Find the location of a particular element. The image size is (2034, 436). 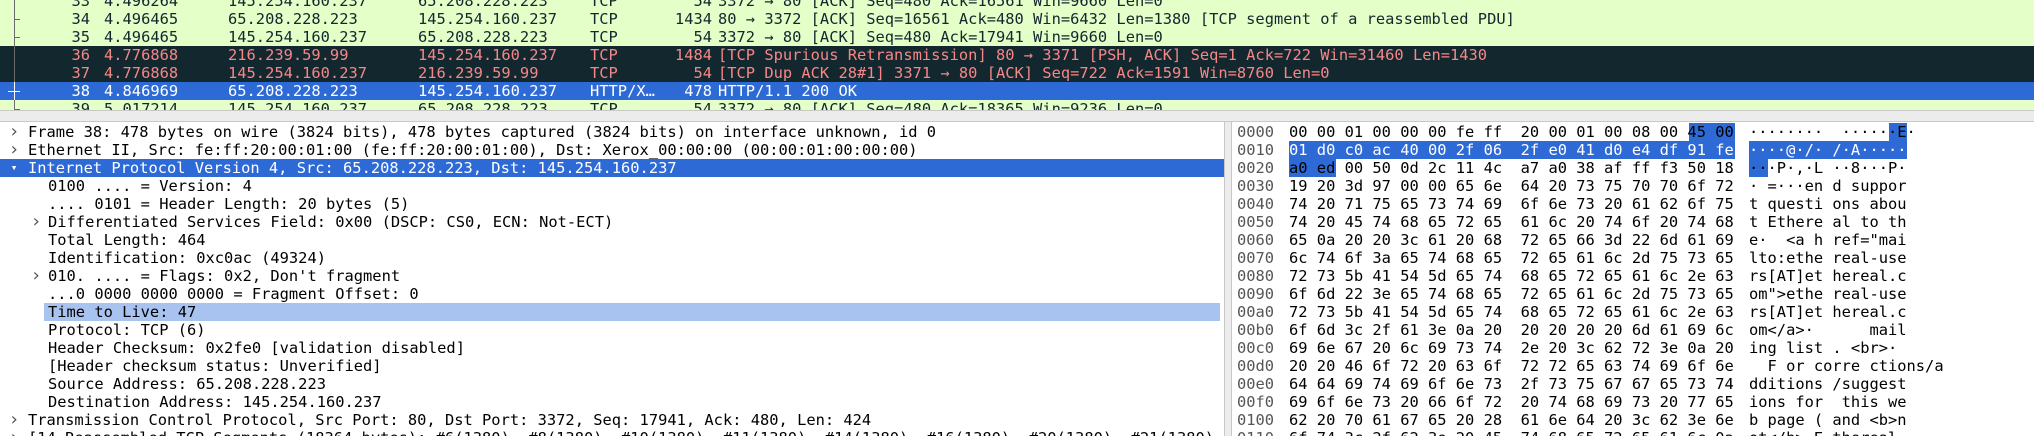

detail-field: Identification: 0xc0ac (49324) is located at coordinates (612, 258).